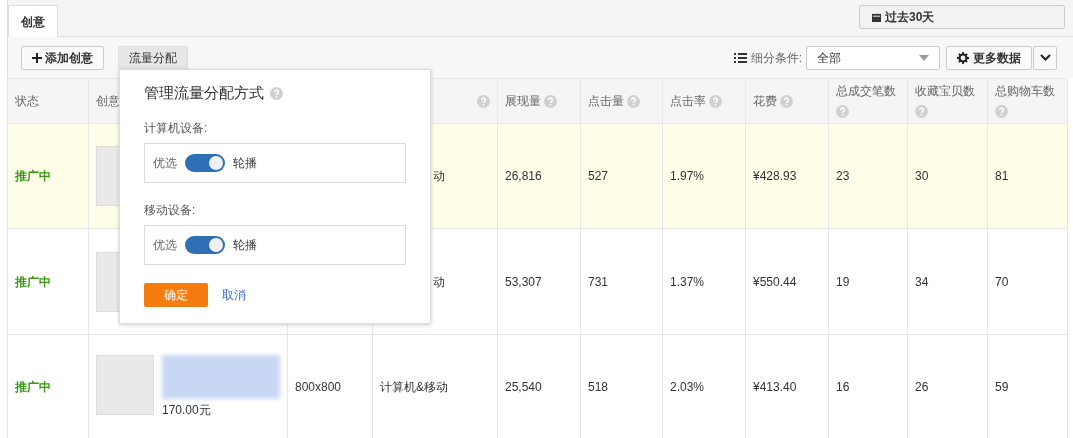 The width and height of the screenshot is (1073, 438). I want to click on table-cell: 26,816, so click(523, 176).